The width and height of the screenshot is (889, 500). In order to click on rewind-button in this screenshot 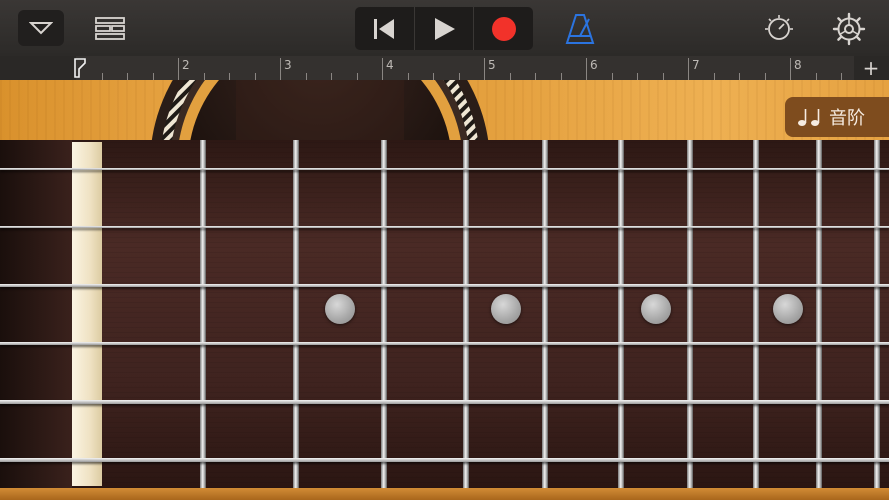, I will do `click(385, 28)`.